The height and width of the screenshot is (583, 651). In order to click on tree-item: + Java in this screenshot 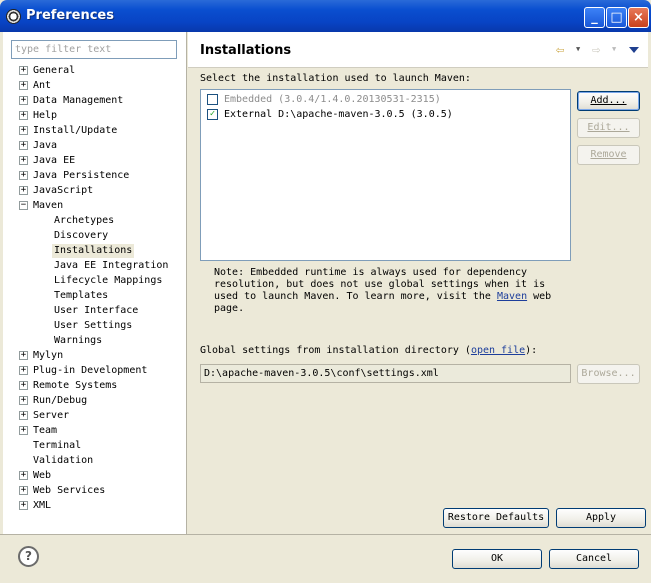, I will do `click(95, 146)`.